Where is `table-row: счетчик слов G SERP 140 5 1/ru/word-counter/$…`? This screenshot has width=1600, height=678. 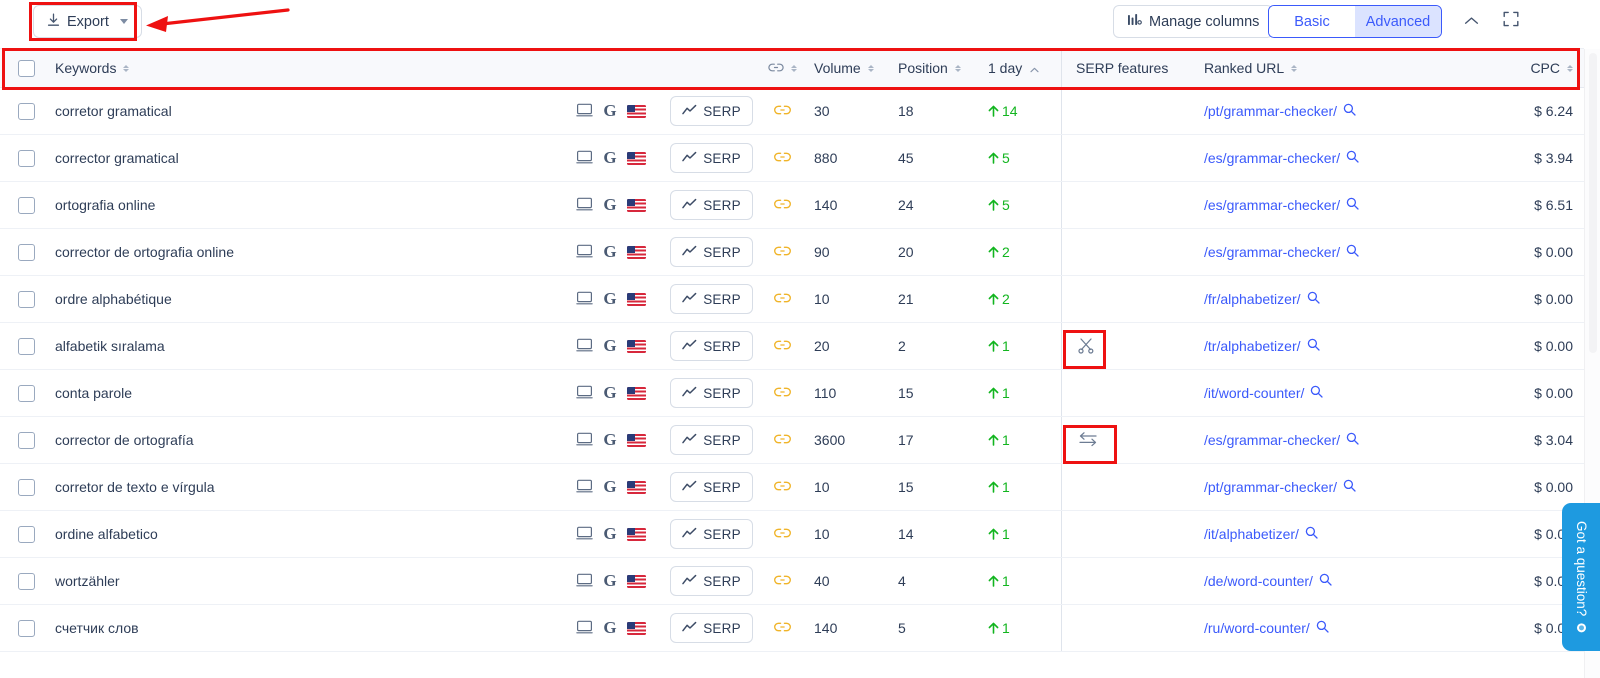 table-row: счетчик слов G SERP 140 5 1/ru/word-counter/$… is located at coordinates (792, 628).